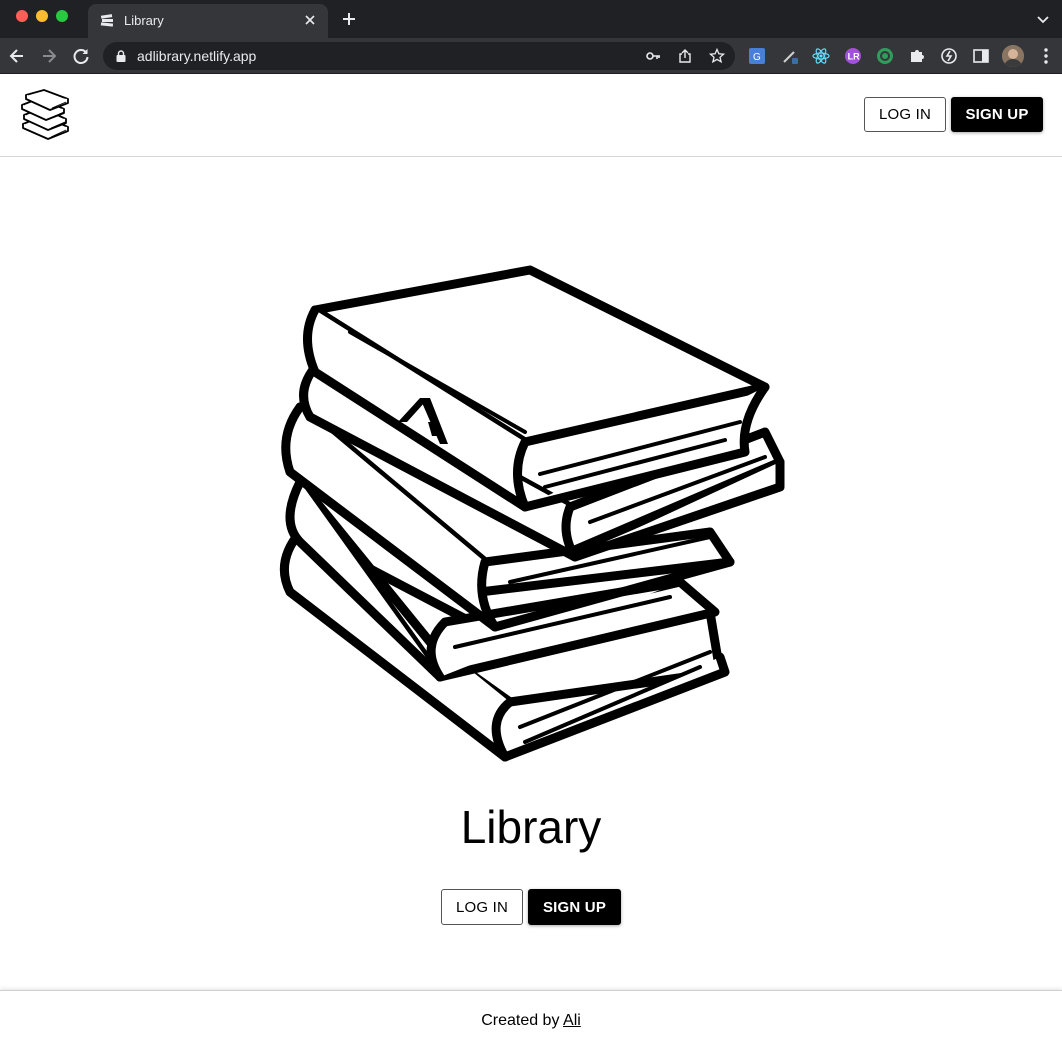 The width and height of the screenshot is (1062, 1045). I want to click on translate-icon: G, so click(757, 56).